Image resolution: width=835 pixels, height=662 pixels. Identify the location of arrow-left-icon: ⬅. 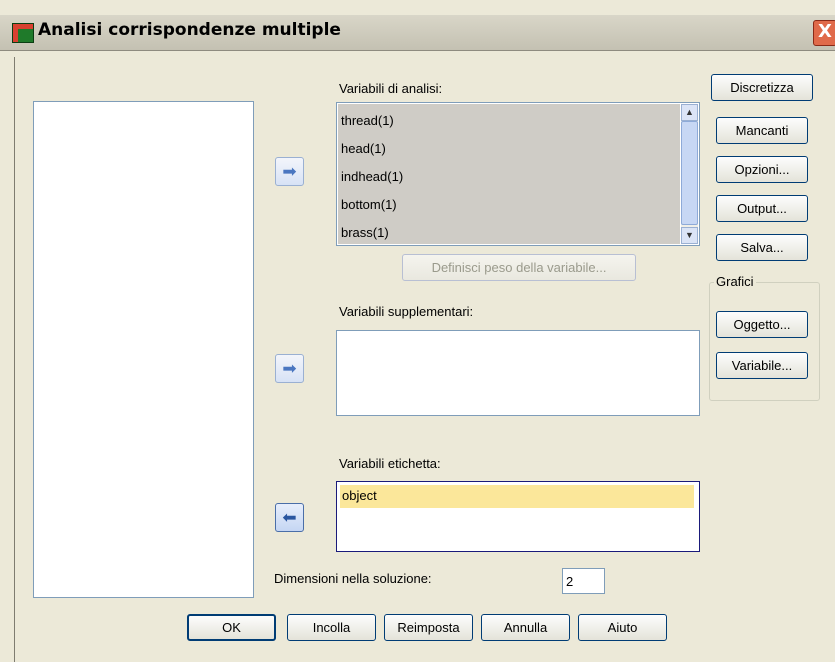
(289, 517).